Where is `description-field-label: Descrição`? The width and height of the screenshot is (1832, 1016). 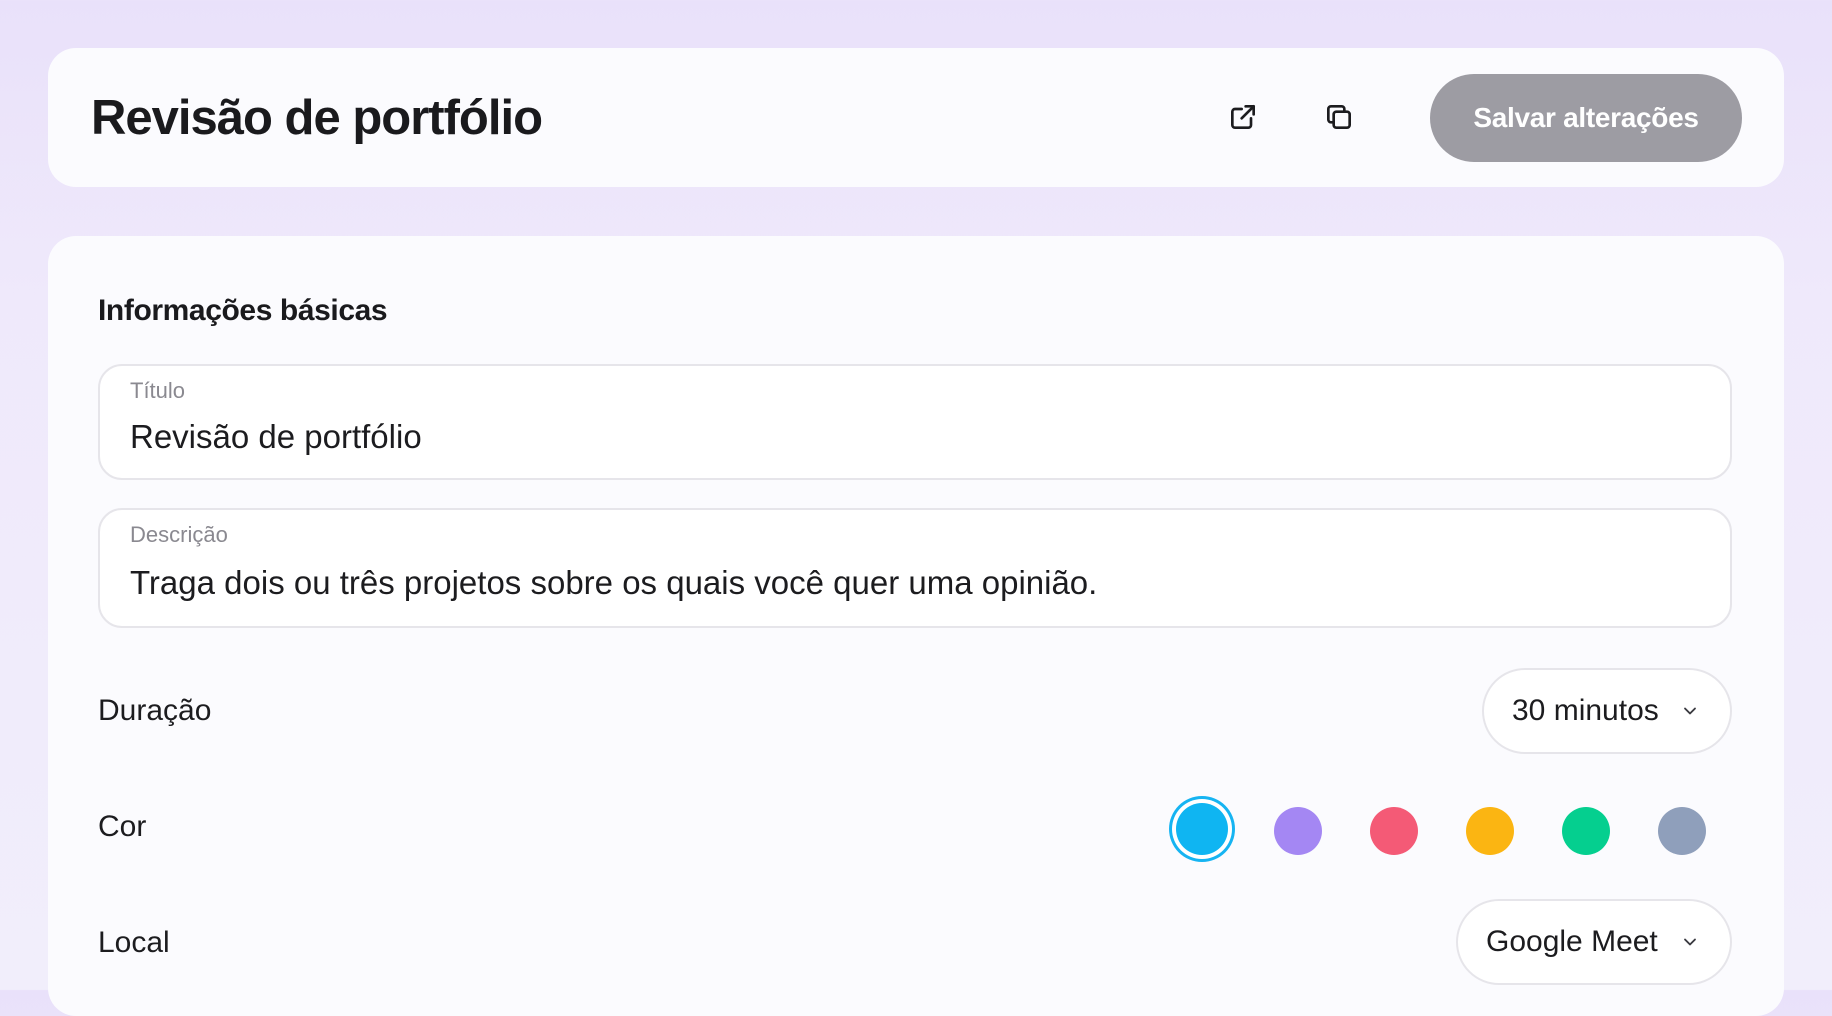 description-field-label: Descrição is located at coordinates (179, 534).